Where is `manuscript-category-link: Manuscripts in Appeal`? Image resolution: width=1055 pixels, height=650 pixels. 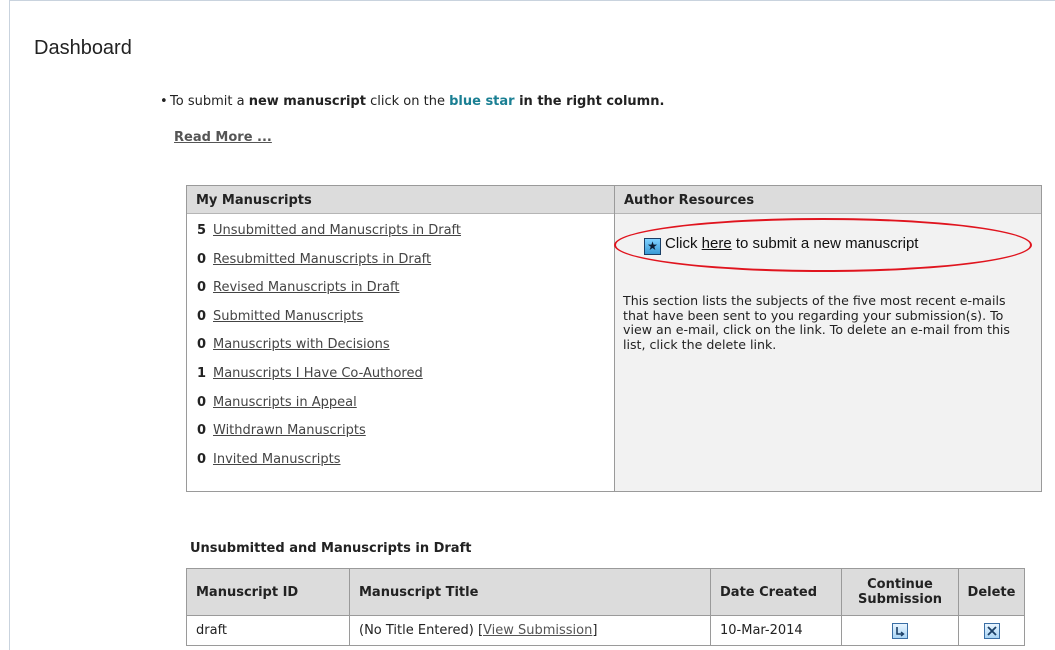
manuscript-category-link: Manuscripts in Appeal is located at coordinates (285, 402).